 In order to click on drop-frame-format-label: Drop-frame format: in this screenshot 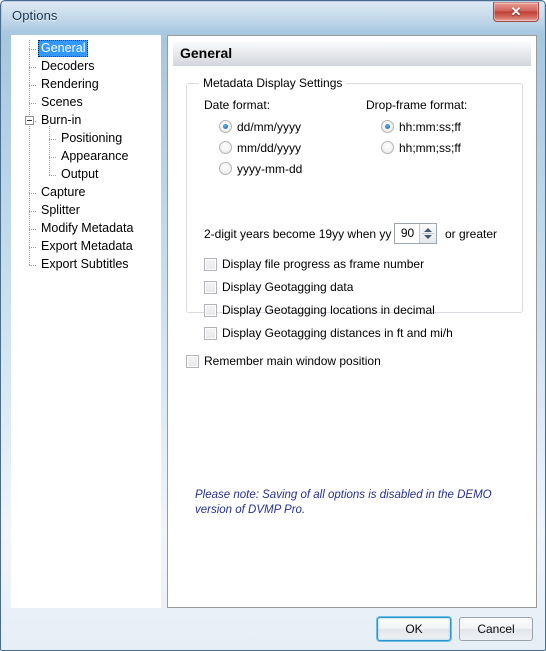, I will do `click(417, 105)`.